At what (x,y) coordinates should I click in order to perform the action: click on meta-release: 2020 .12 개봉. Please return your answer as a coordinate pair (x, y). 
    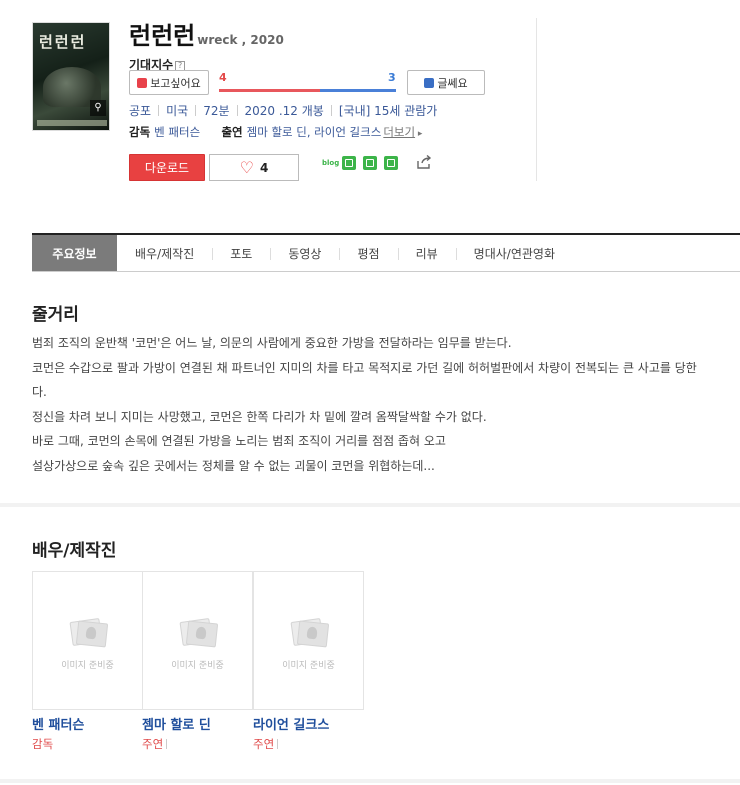
    Looking at the image, I should click on (284, 110).